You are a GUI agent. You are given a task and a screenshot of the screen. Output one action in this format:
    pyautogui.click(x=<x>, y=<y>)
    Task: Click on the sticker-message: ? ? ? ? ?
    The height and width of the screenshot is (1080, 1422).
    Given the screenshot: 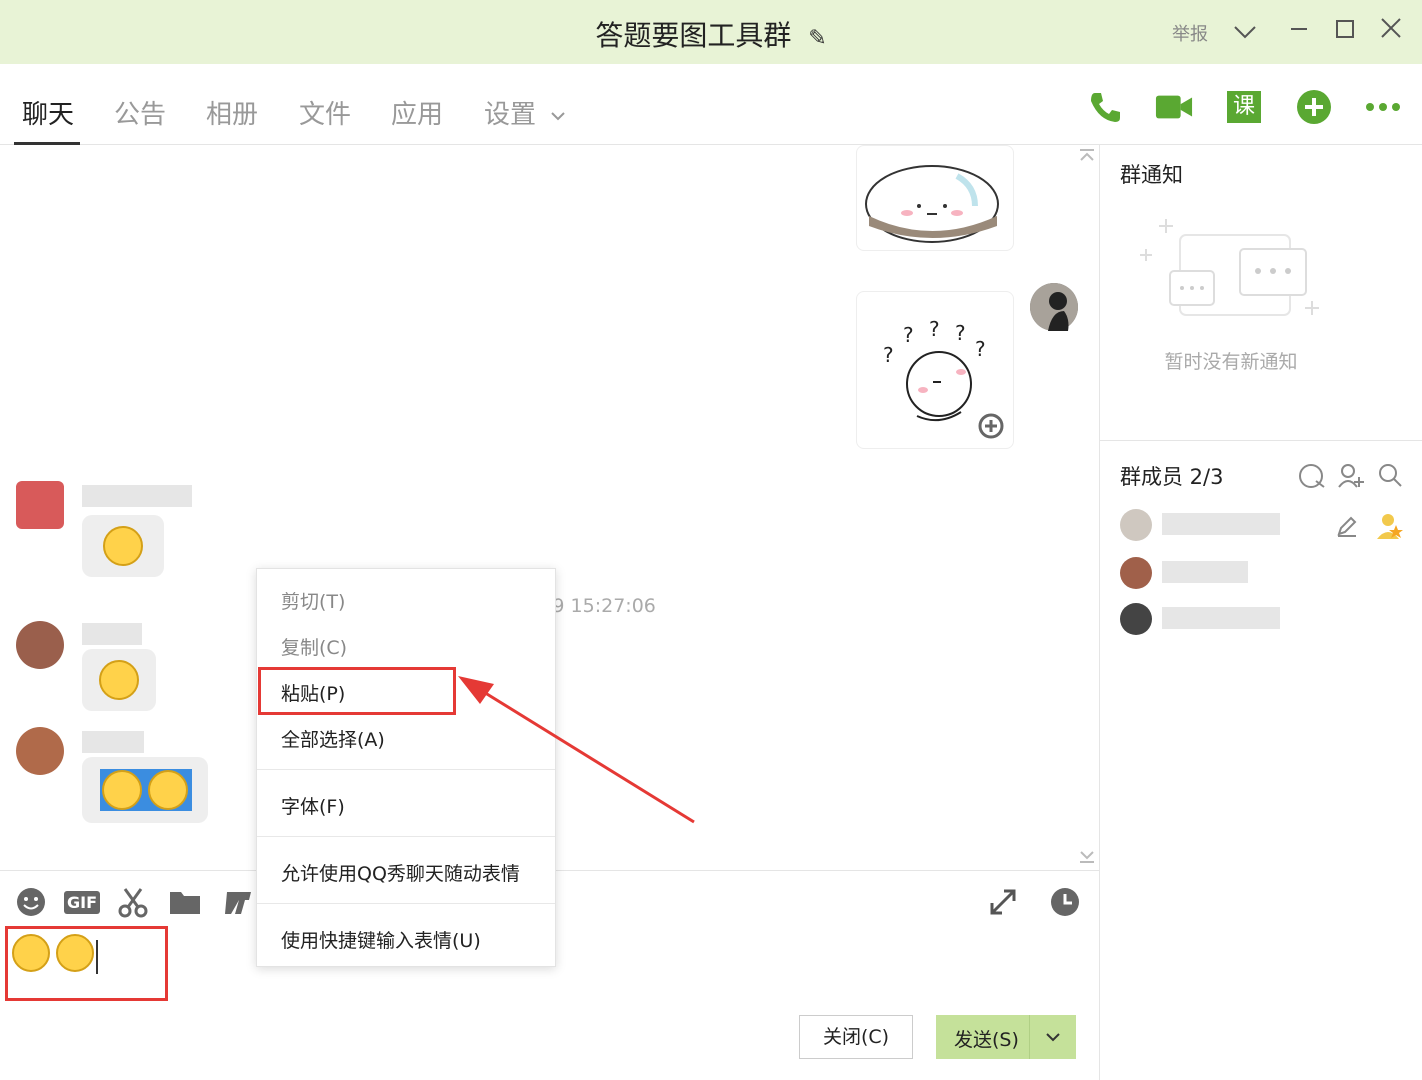 What is the action you would take?
    pyautogui.click(x=935, y=370)
    